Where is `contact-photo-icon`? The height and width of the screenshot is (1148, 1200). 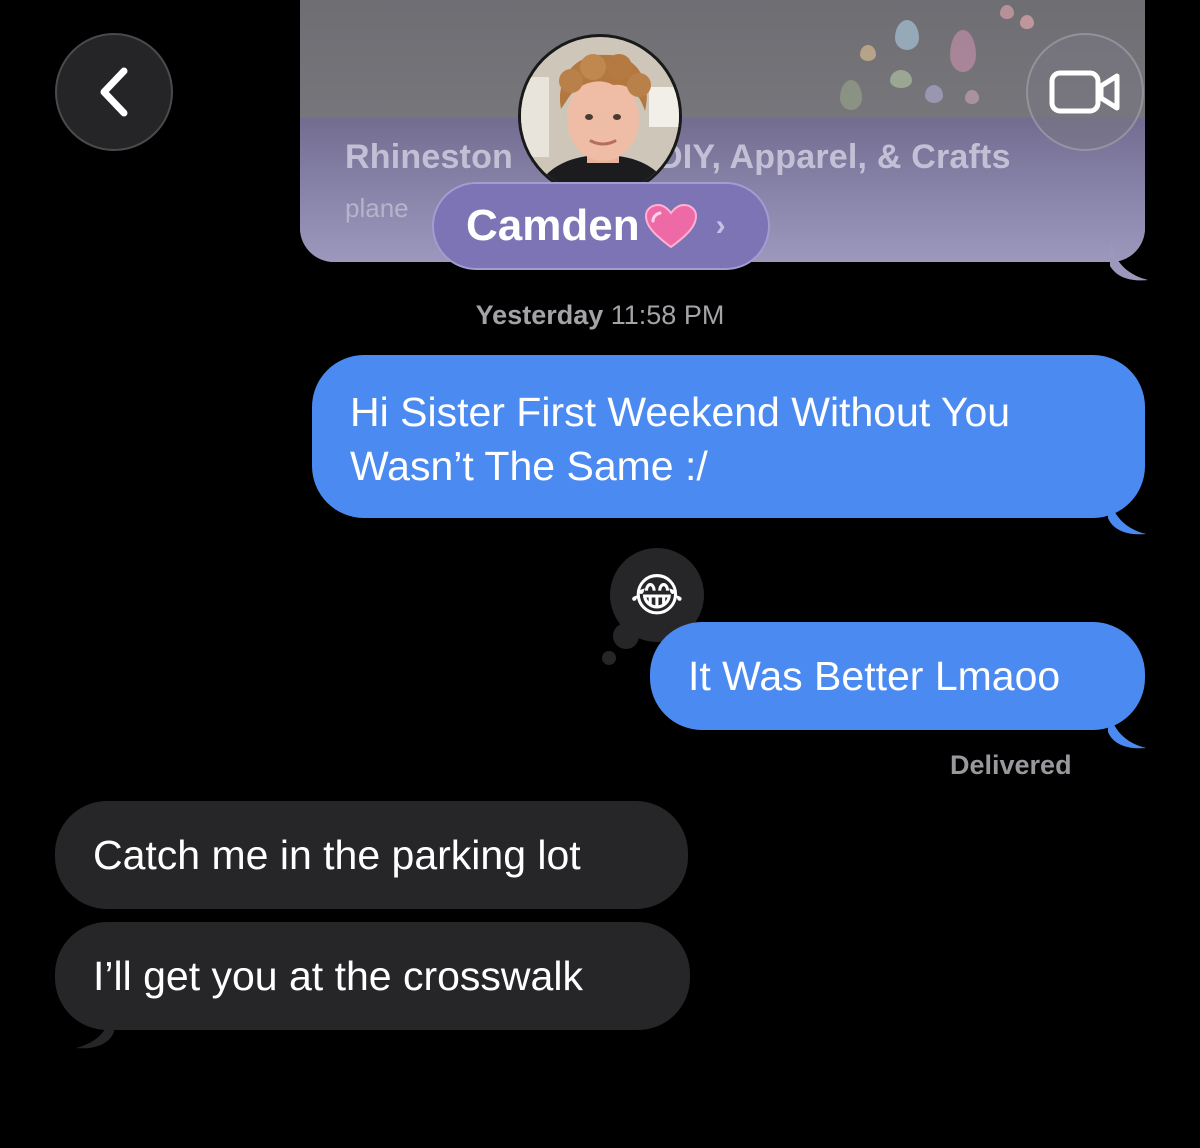
contact-photo-icon is located at coordinates (600, 116).